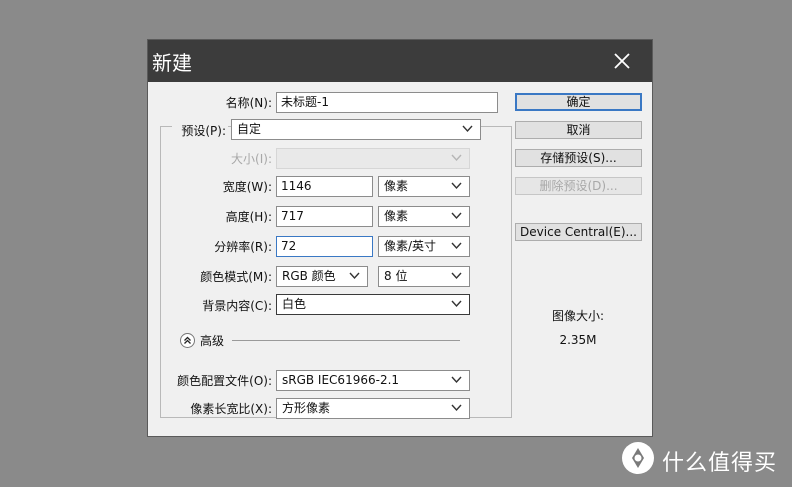  I want to click on double-chevron-up-icon, so click(187, 340).